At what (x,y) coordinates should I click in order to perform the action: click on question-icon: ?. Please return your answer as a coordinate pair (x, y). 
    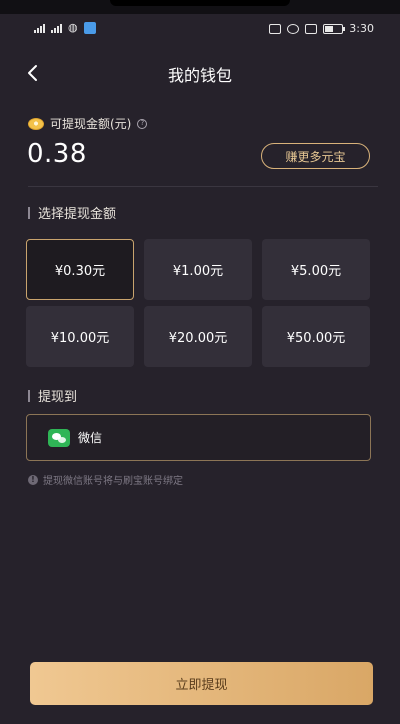
    Looking at the image, I should click on (142, 123).